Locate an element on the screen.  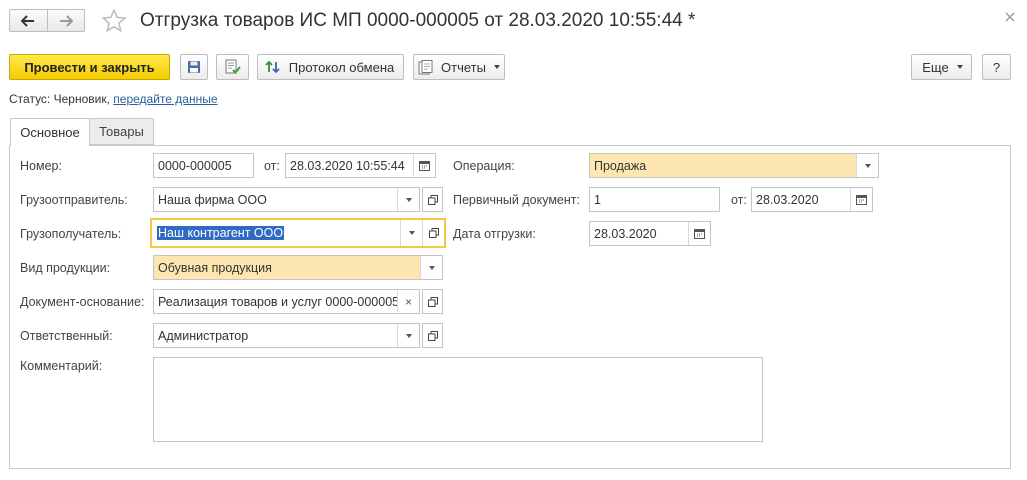
operation-select: Продажа is located at coordinates (734, 165).